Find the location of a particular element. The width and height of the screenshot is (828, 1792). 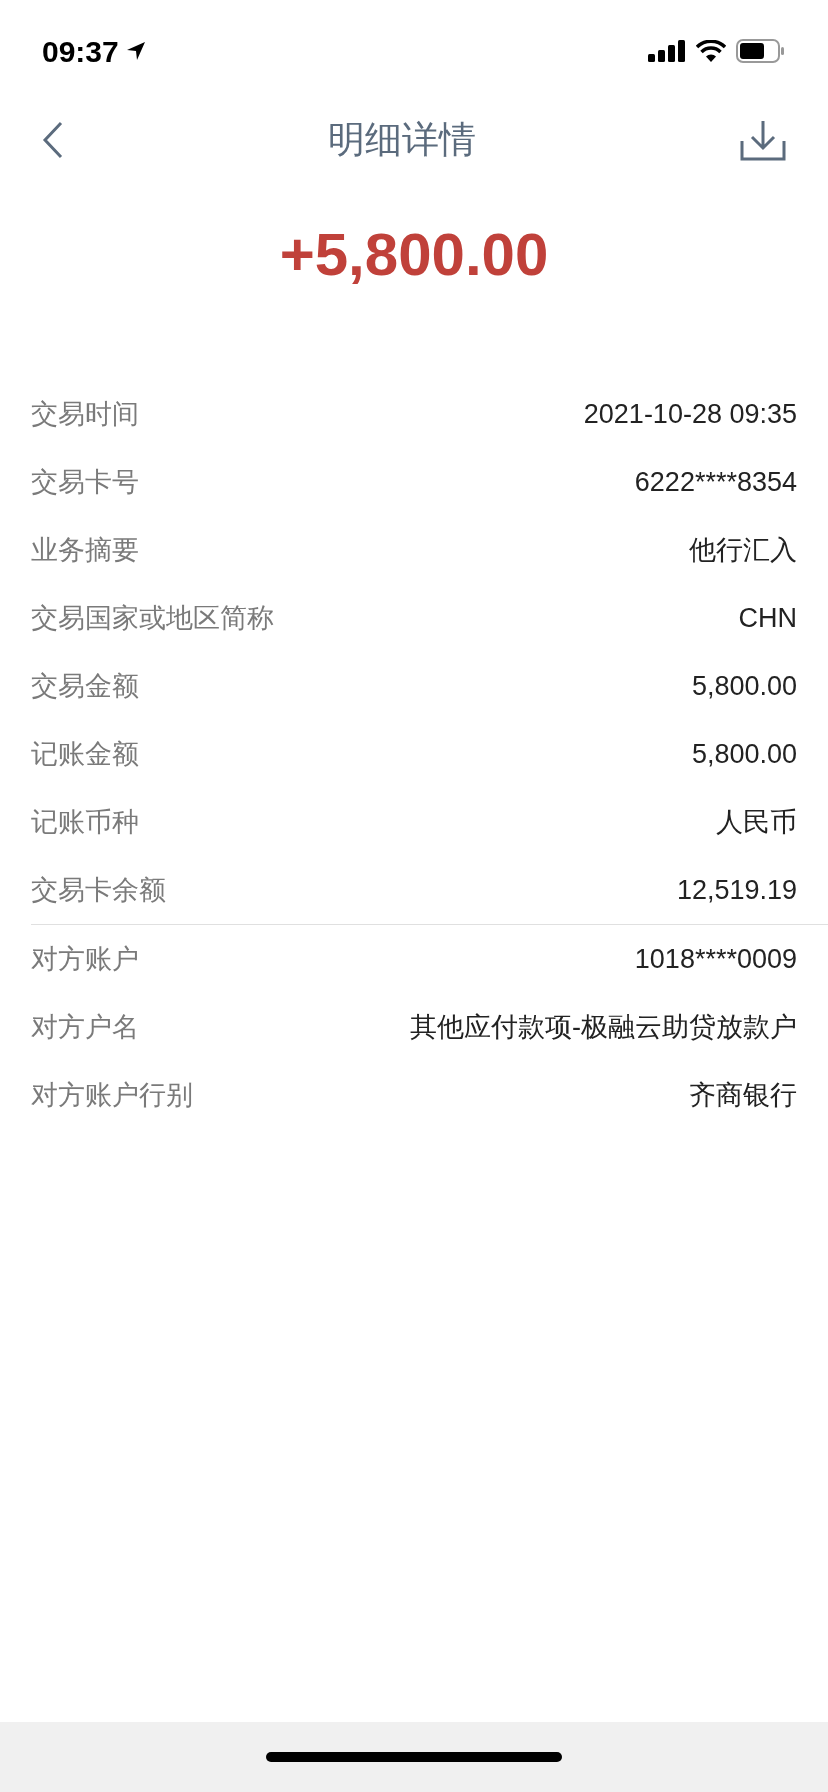

status-time: 09:37 is located at coordinates (80, 51).